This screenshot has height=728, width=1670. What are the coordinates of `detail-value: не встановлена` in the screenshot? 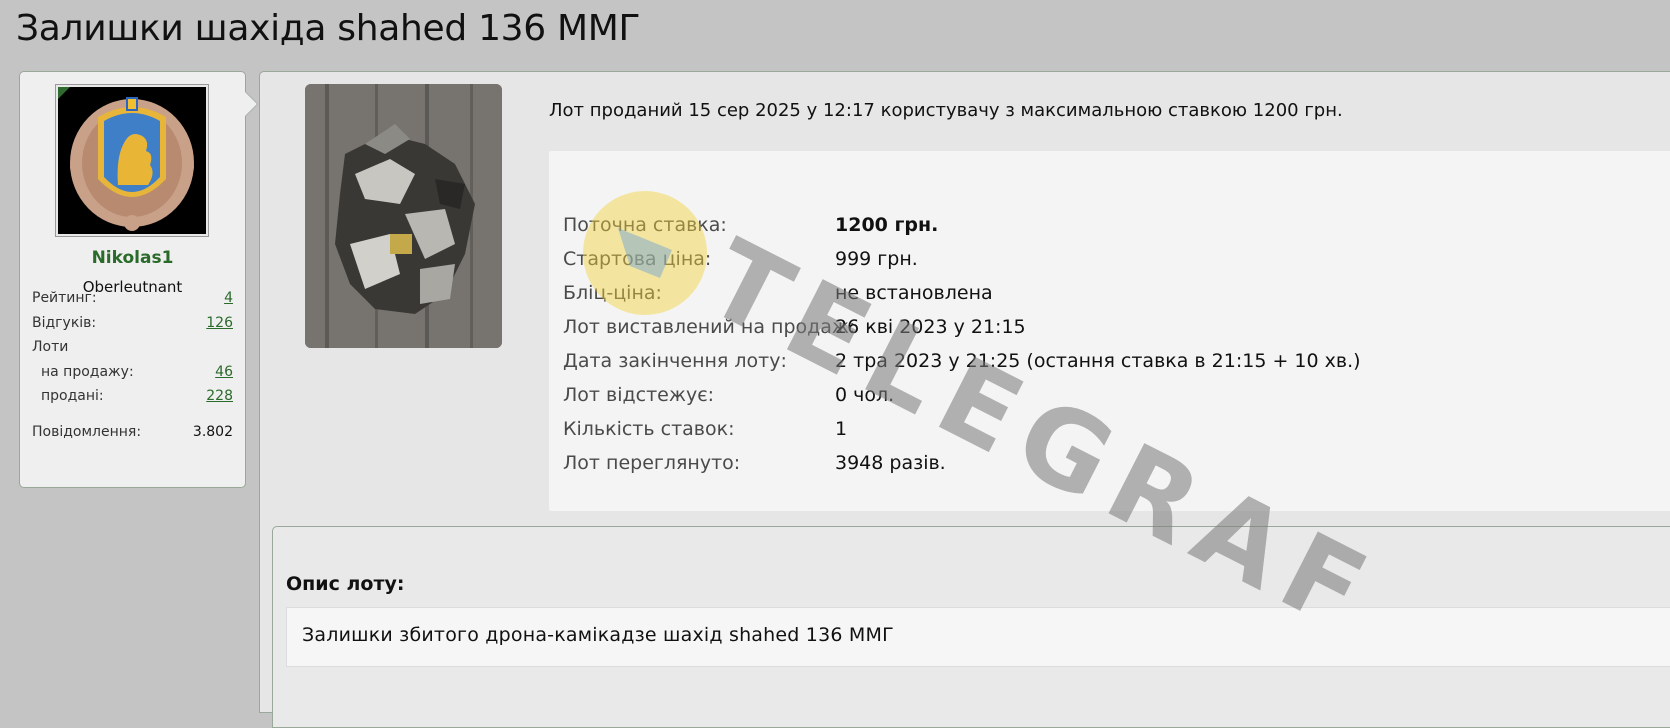 It's located at (914, 293).